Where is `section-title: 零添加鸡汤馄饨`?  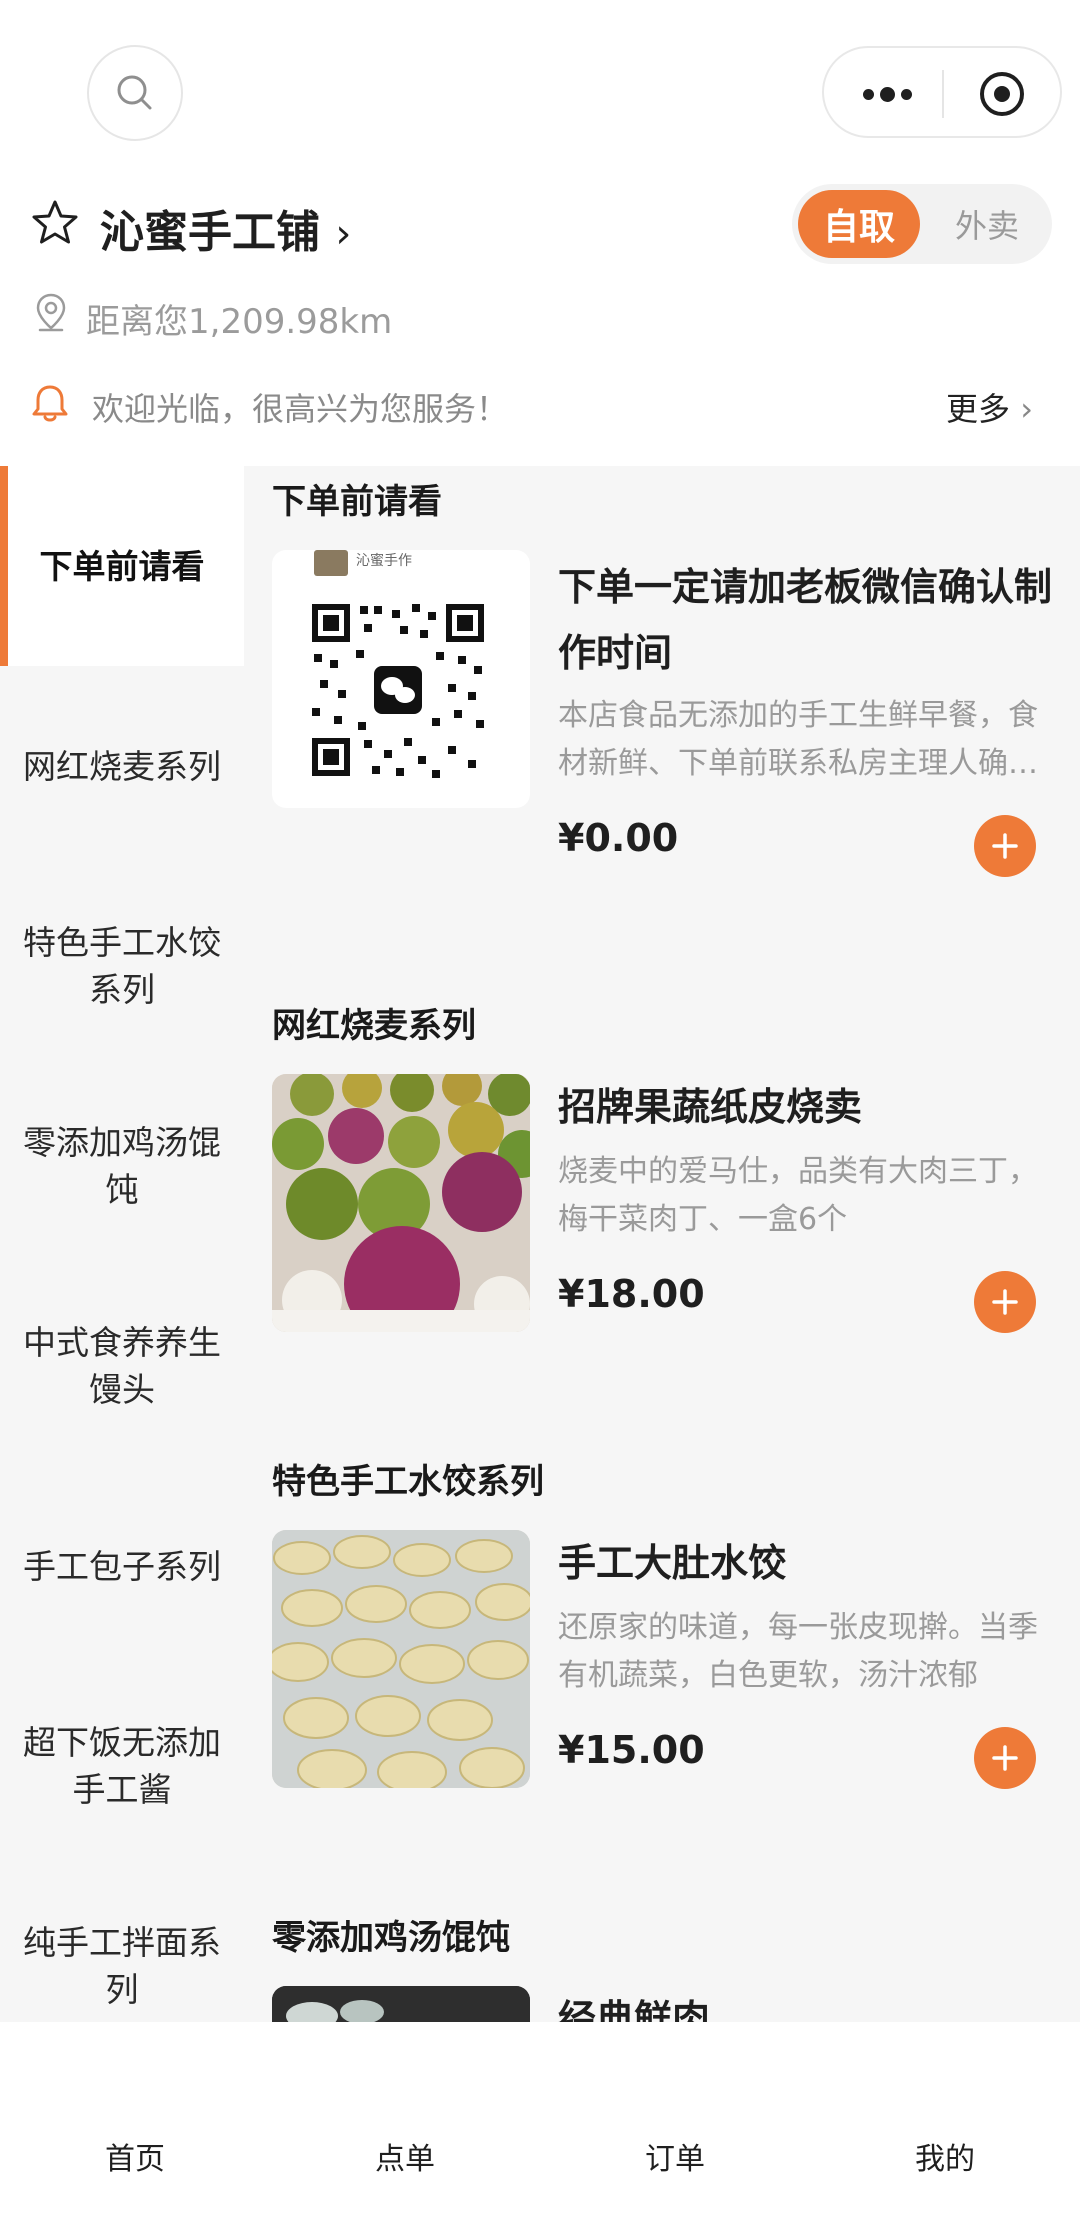
section-title: 零添加鸡汤馄饨 is located at coordinates (391, 1938).